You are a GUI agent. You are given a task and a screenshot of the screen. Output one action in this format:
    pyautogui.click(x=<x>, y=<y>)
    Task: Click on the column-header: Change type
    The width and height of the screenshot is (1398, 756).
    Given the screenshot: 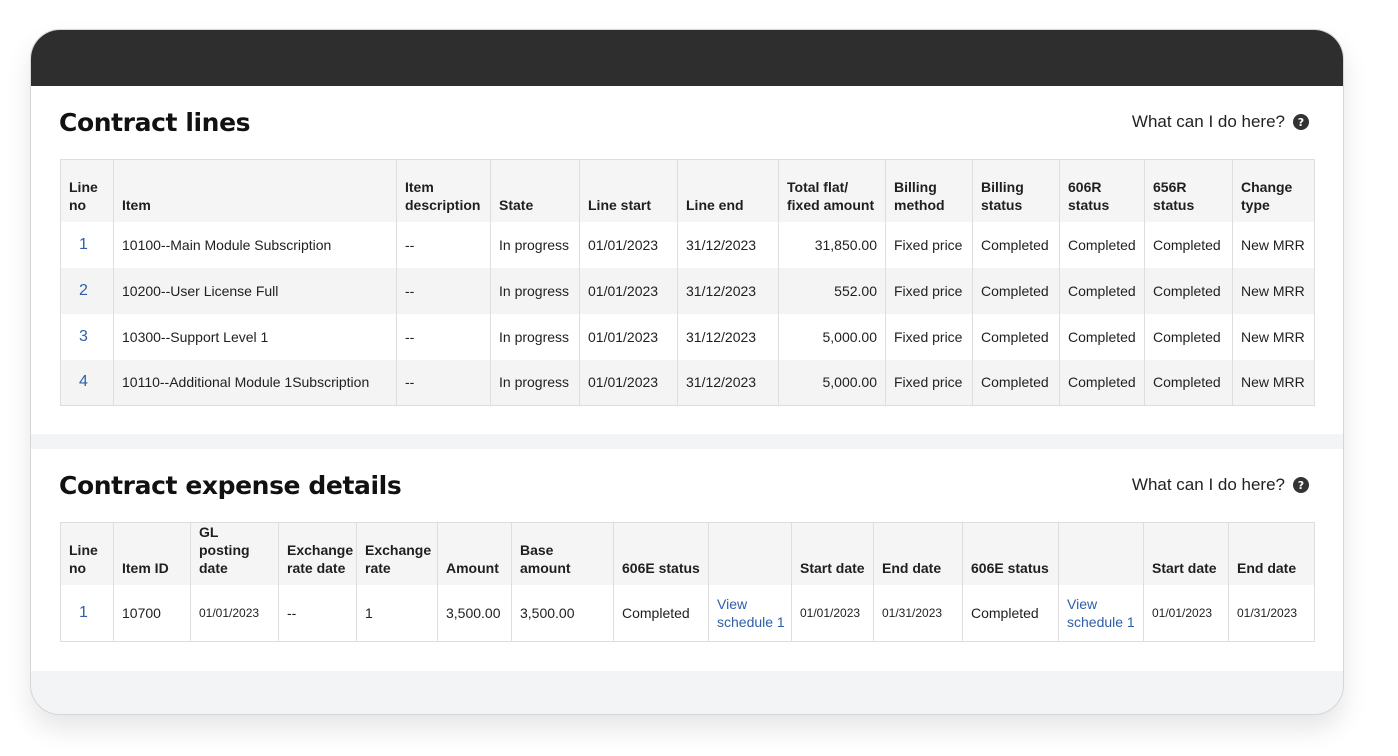 What is the action you would take?
    pyautogui.click(x=1273, y=190)
    